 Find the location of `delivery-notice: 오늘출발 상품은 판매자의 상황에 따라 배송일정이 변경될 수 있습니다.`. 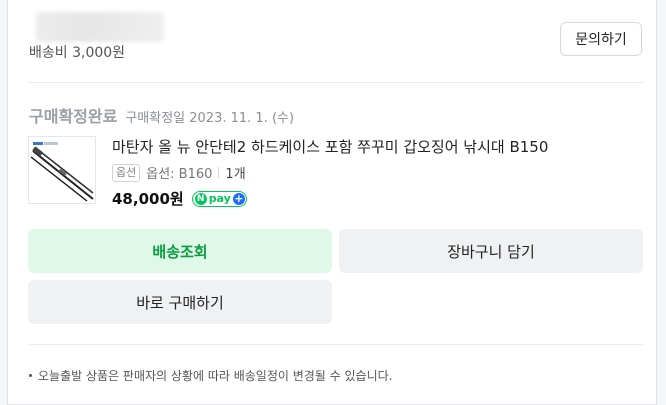

delivery-notice: 오늘출발 상품은 판매자의 상황에 따라 배송일정이 변경될 수 있습니다. is located at coordinates (211, 375).